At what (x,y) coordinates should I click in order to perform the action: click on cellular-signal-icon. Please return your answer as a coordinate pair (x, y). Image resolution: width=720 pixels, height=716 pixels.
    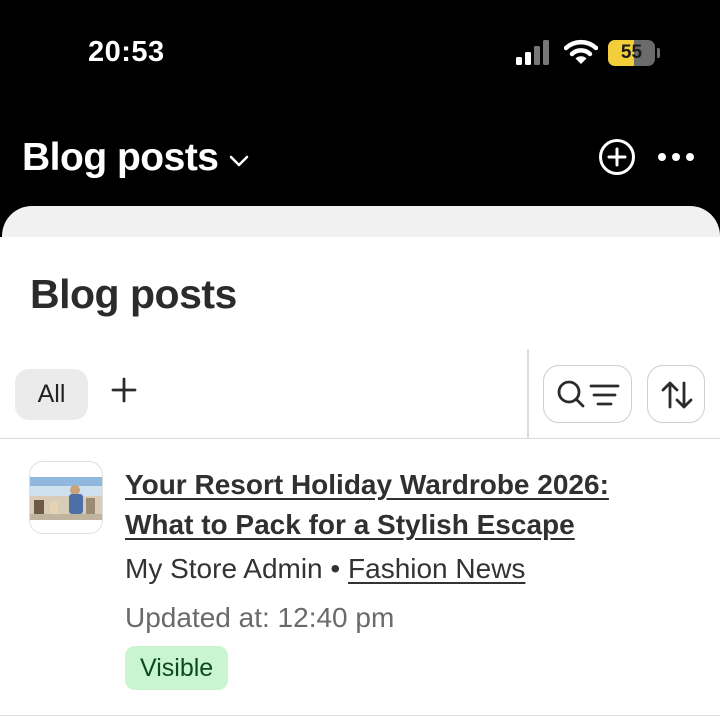
    Looking at the image, I should click on (532, 52).